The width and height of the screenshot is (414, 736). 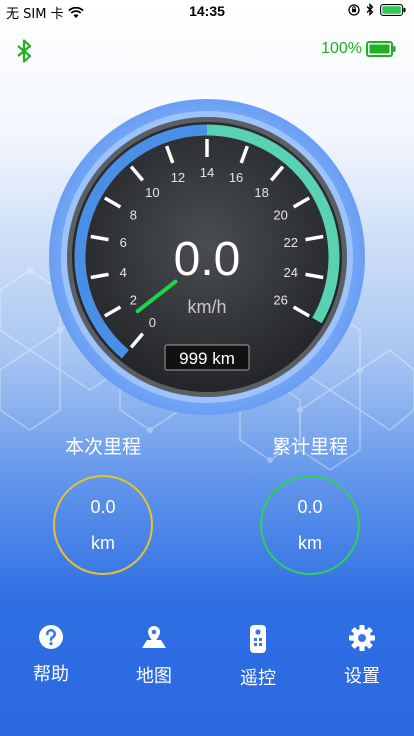 What do you see at coordinates (123, 242) in the screenshot?
I see `speed-tick-label: 6` at bounding box center [123, 242].